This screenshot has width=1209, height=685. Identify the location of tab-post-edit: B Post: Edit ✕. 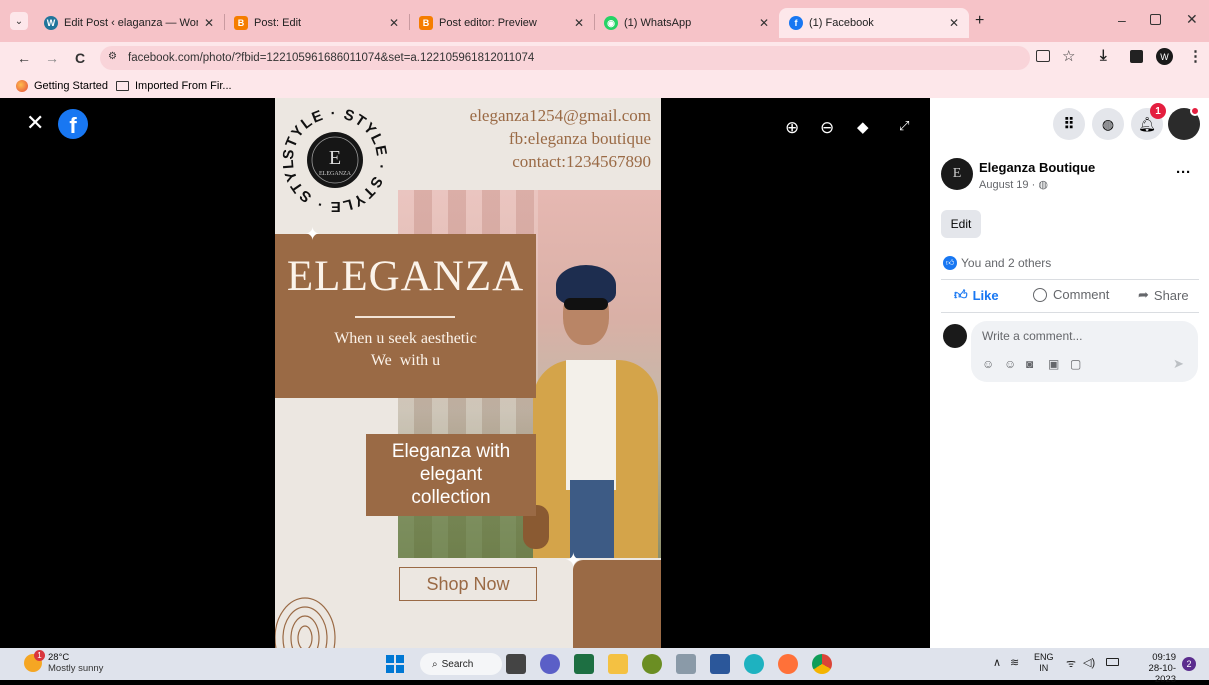
(316, 23).